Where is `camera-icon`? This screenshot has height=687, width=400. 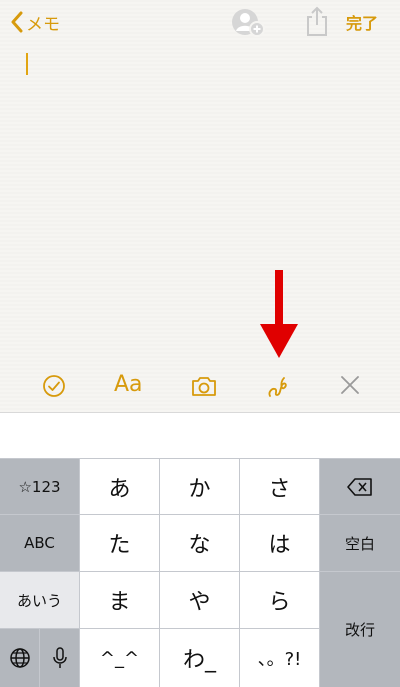 camera-icon is located at coordinates (204, 386).